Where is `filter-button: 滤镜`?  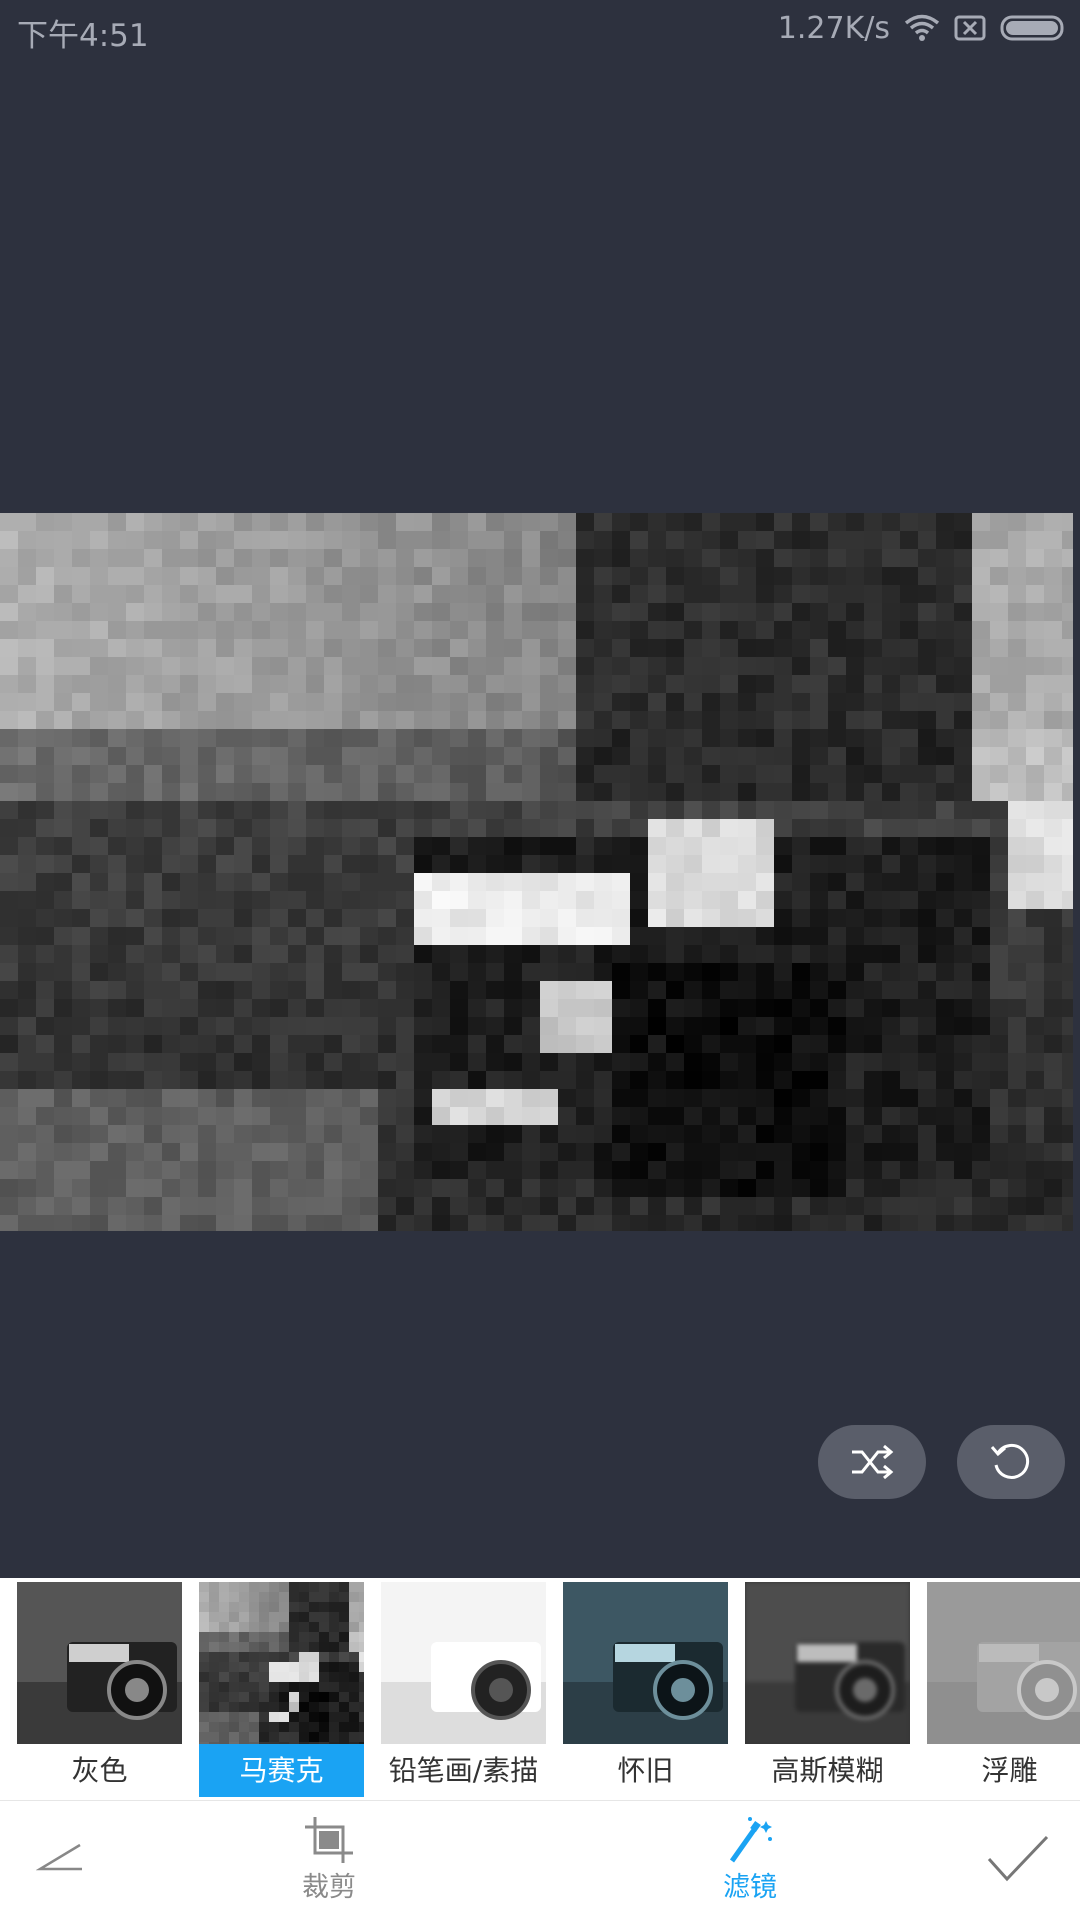
filter-button: 滤镜 is located at coordinates (750, 1859).